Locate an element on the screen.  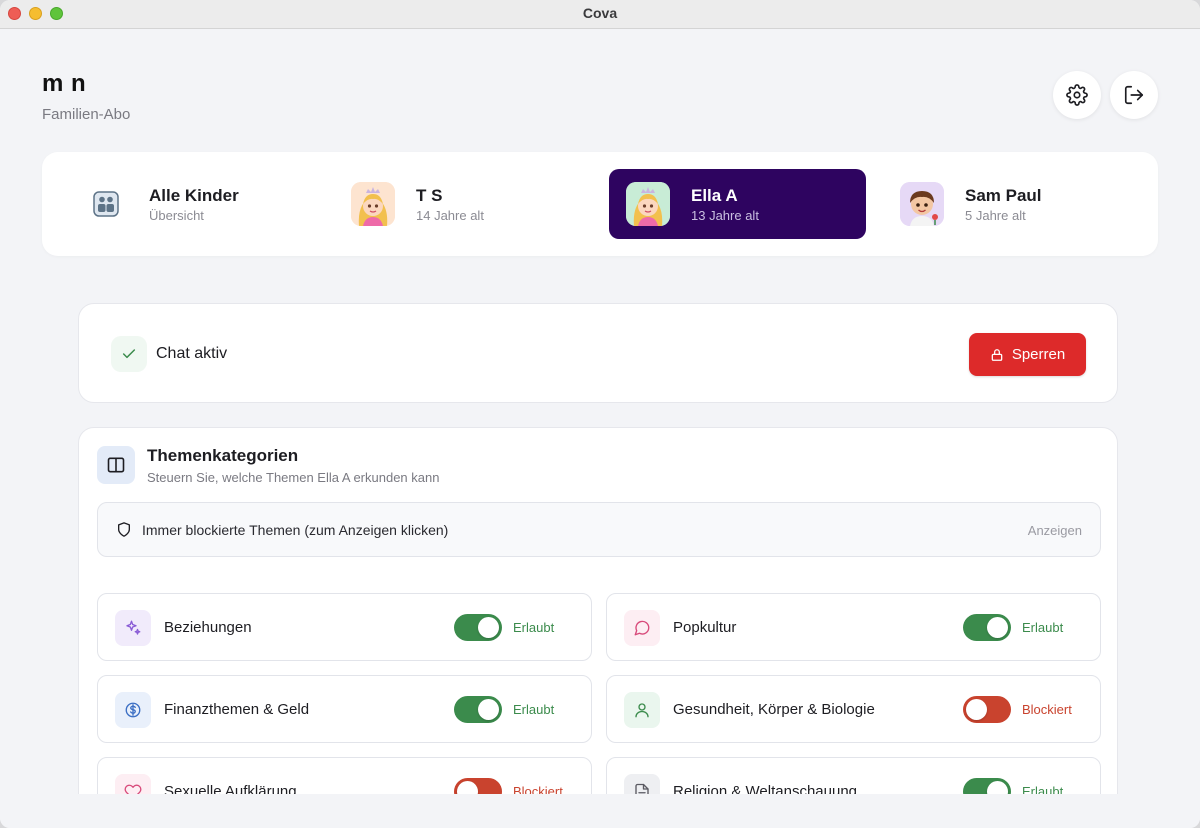
window-footer is located at coordinates (600, 811).